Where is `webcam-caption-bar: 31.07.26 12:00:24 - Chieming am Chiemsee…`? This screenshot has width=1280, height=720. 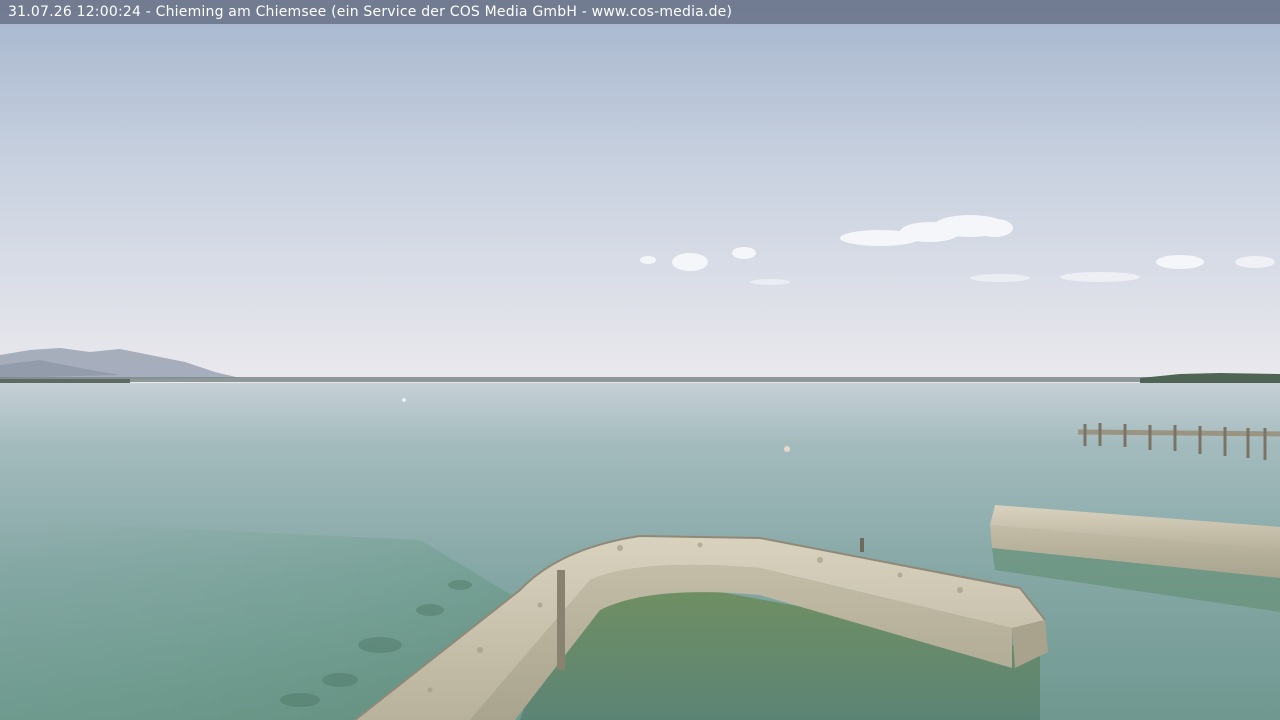 webcam-caption-bar: 31.07.26 12:00:24 - Chieming am Chiemsee… is located at coordinates (640, 12).